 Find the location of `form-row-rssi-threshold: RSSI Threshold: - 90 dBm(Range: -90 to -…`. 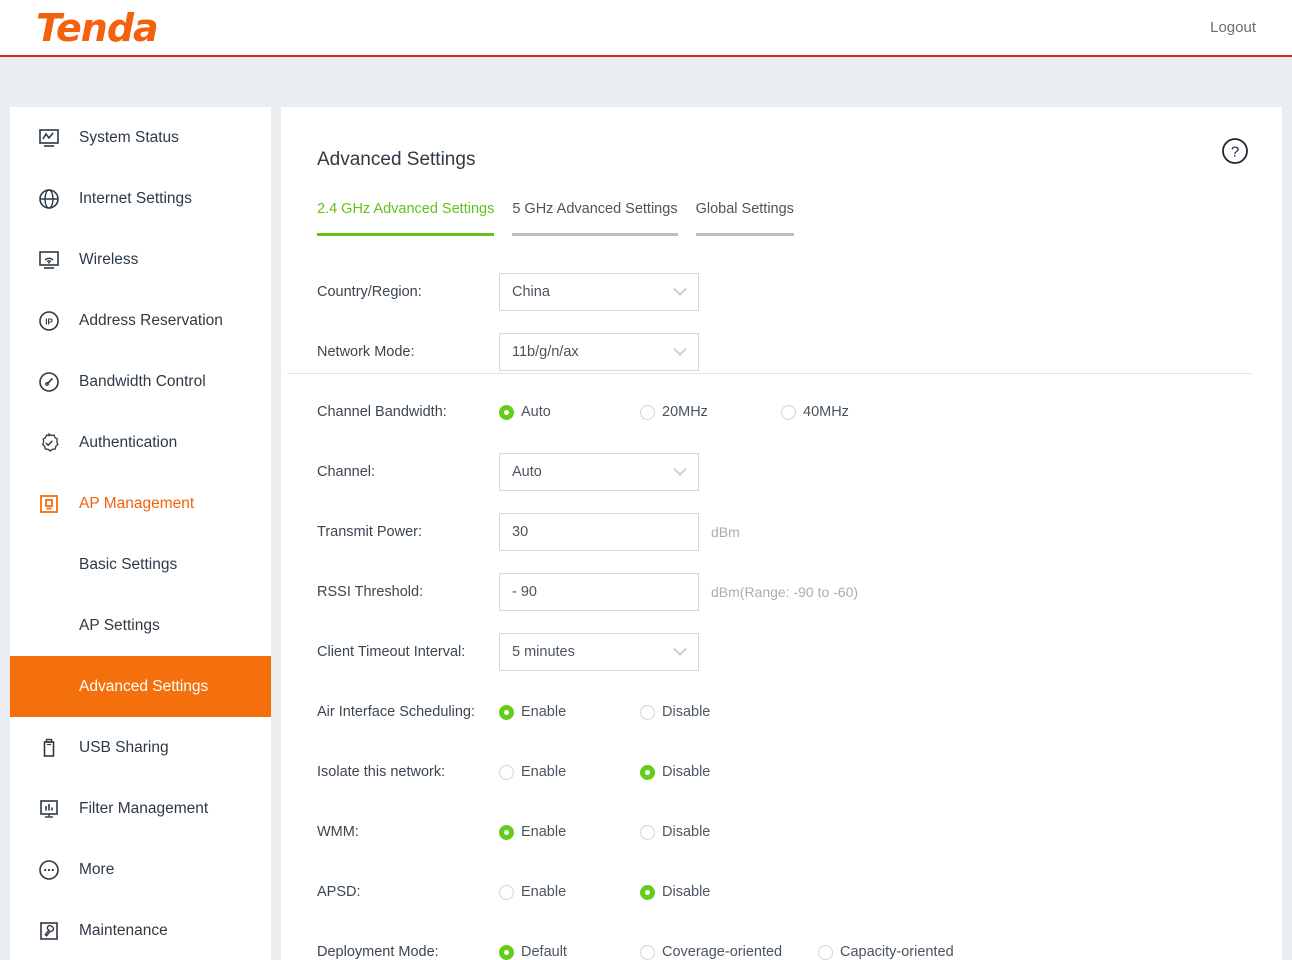

form-row-rssi-threshold: RSSI Threshold: - 90 dBm(Range: -90 to -… is located at coordinates (784, 592).